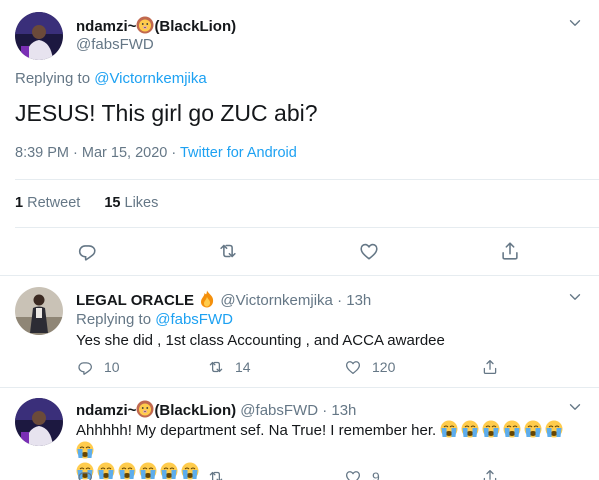 The width and height of the screenshot is (599, 480). What do you see at coordinates (276, 300) in the screenshot?
I see `reply-author-handle: @Victornkemjika` at bounding box center [276, 300].